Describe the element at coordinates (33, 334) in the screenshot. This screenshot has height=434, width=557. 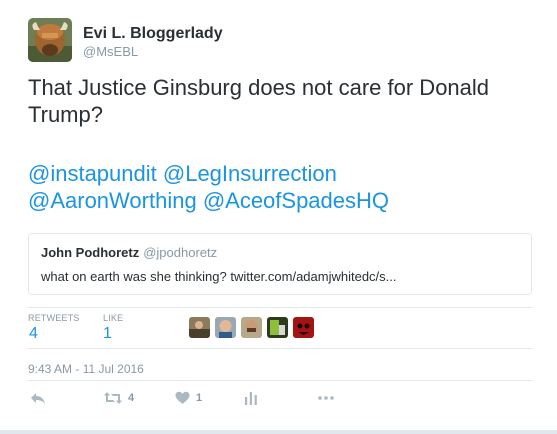
I see `retweets-count: 4` at that location.